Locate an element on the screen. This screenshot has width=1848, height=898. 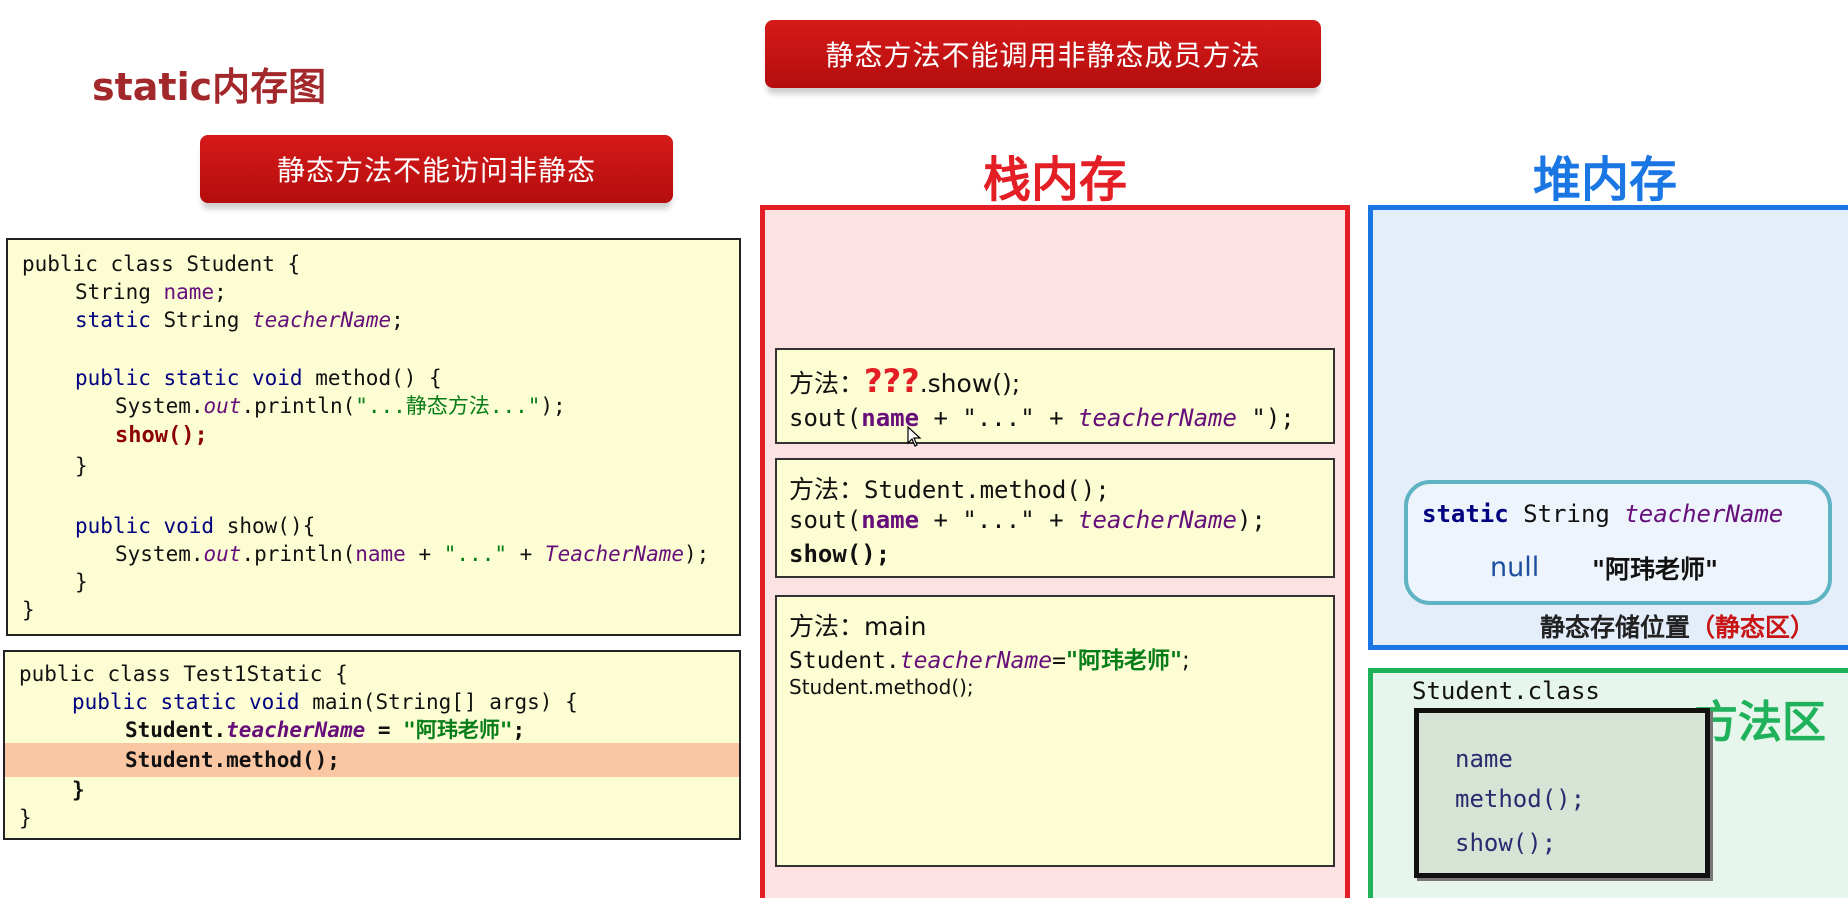
frame-text: "); is located at coordinates (1265, 418).